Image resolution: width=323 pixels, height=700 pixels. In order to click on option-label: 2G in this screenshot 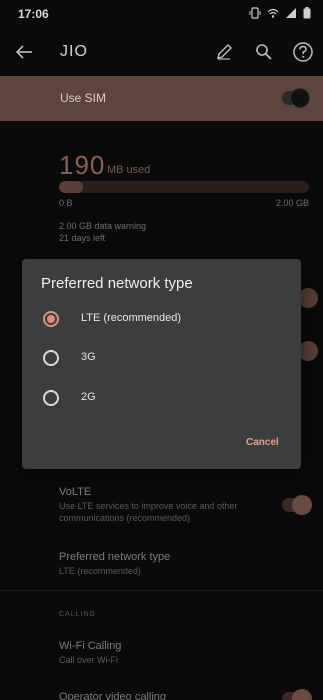, I will do `click(88, 397)`.